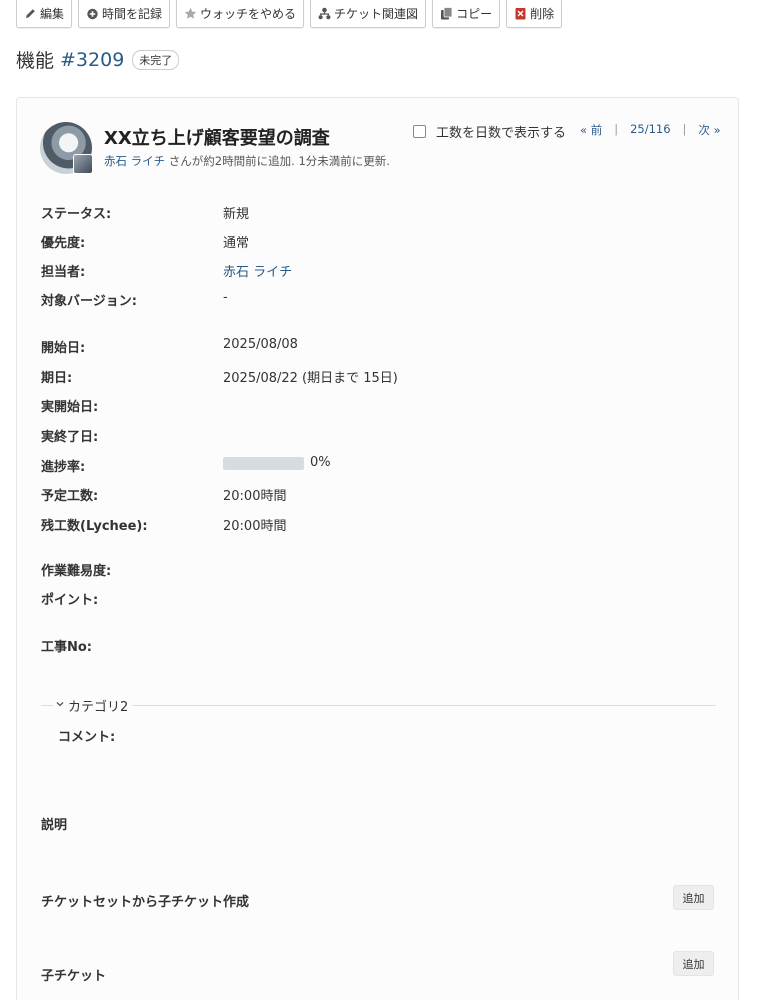  What do you see at coordinates (474, 13) in the screenshot?
I see `copy-button-label: コピー` at bounding box center [474, 13].